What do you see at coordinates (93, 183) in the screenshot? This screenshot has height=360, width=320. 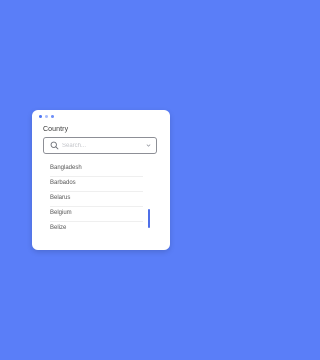 I see `list-item: Barbados` at bounding box center [93, 183].